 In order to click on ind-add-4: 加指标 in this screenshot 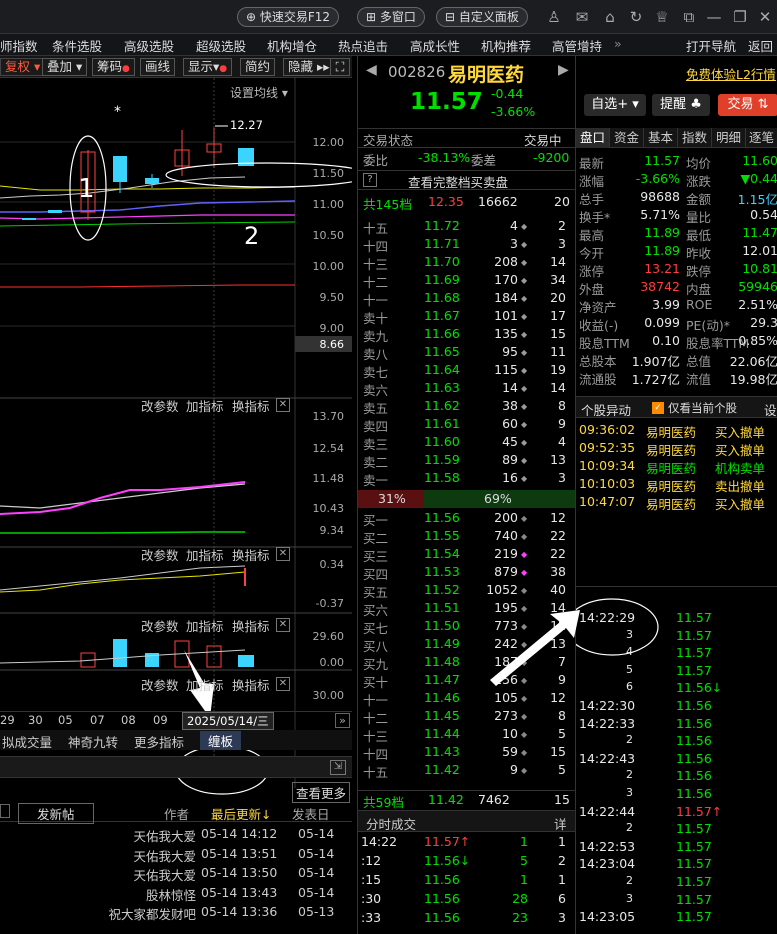, I will do `click(205, 684)`.